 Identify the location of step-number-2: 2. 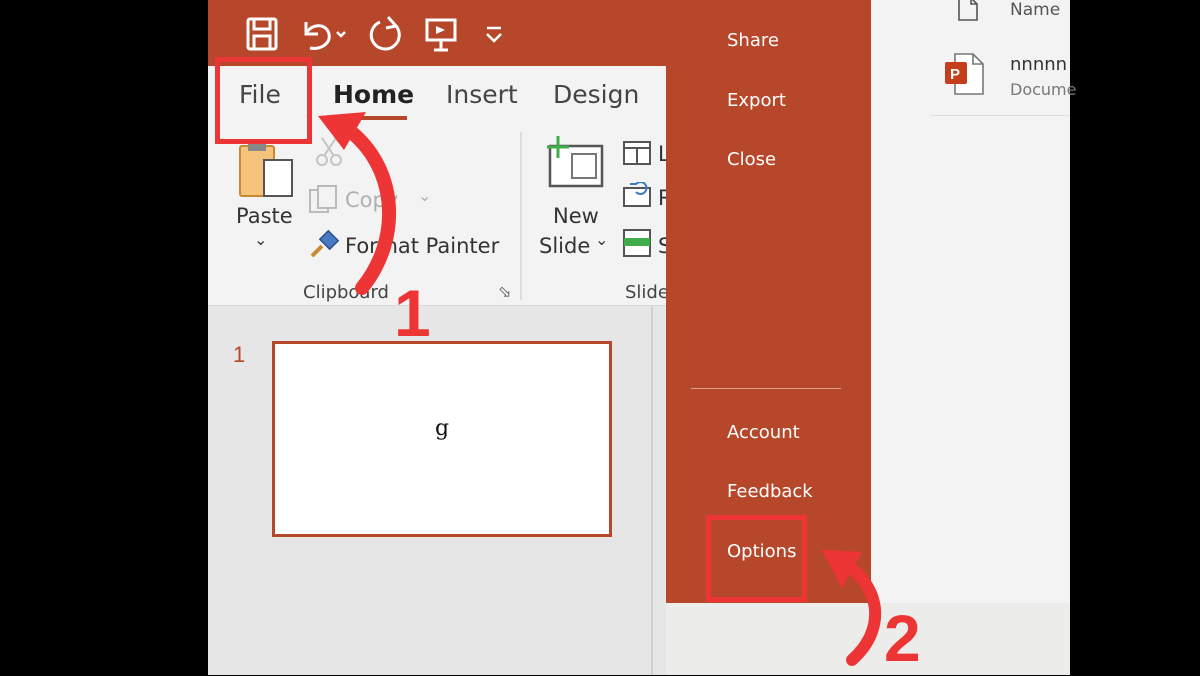
(902, 638).